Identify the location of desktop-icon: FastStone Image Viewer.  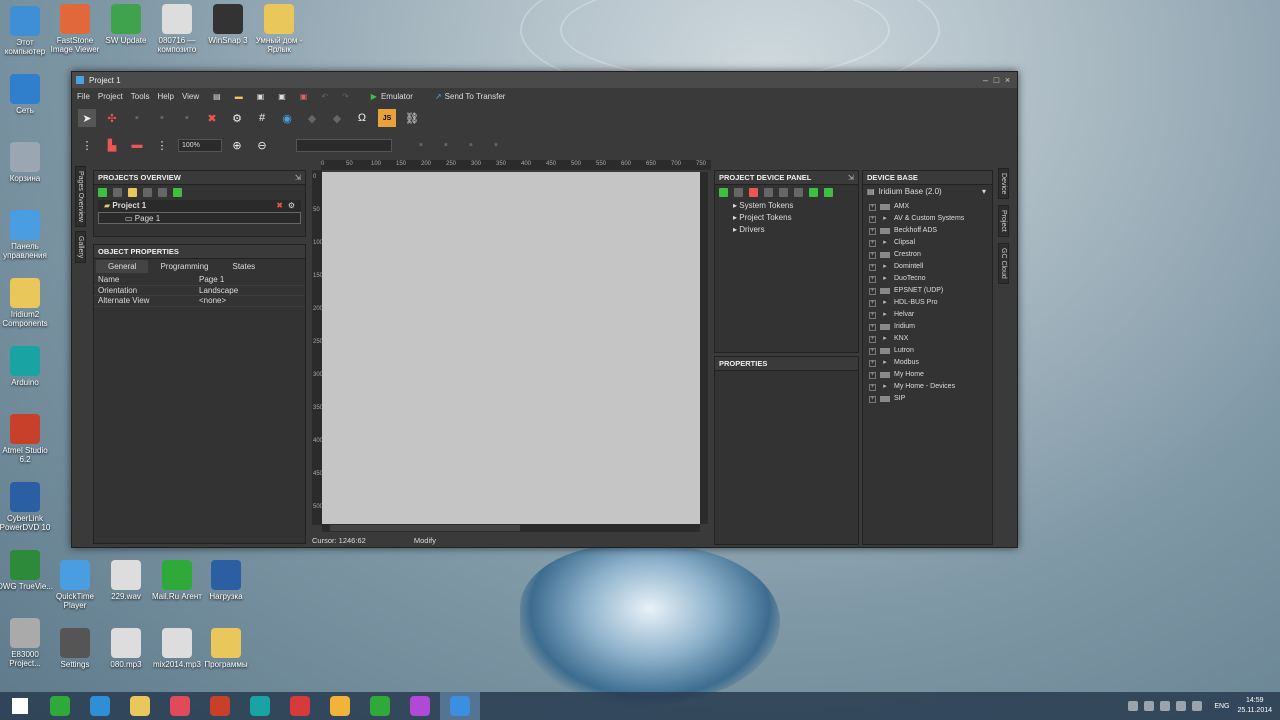
(75, 29).